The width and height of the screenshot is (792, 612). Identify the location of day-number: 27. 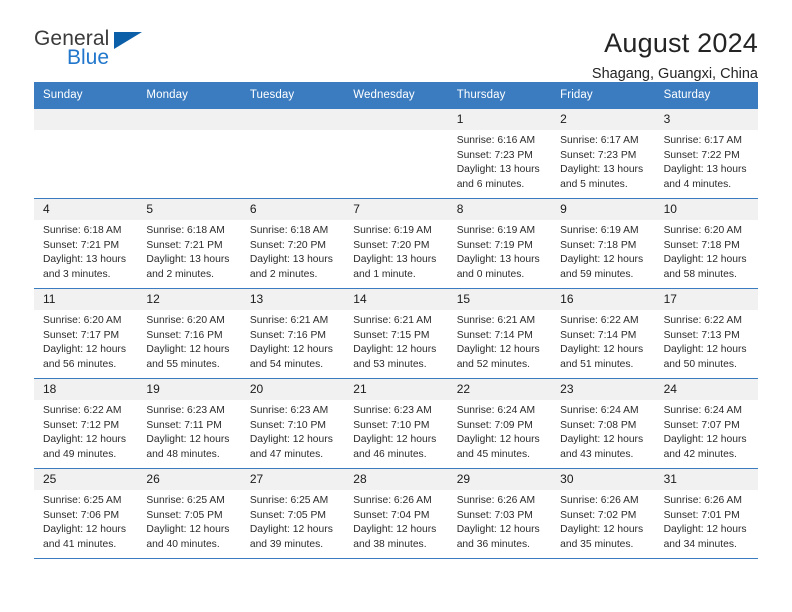
(292, 479).